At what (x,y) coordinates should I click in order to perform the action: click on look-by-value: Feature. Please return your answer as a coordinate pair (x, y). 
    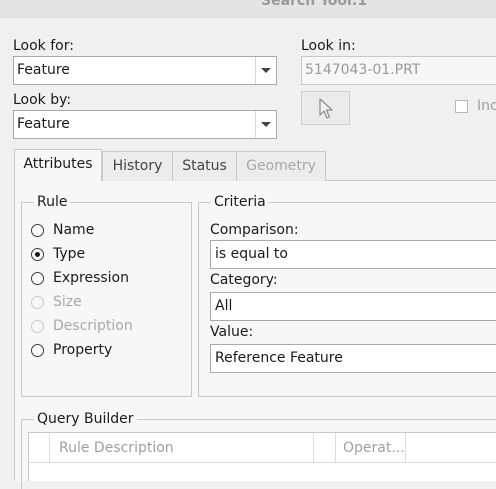
    Looking at the image, I should click on (43, 124).